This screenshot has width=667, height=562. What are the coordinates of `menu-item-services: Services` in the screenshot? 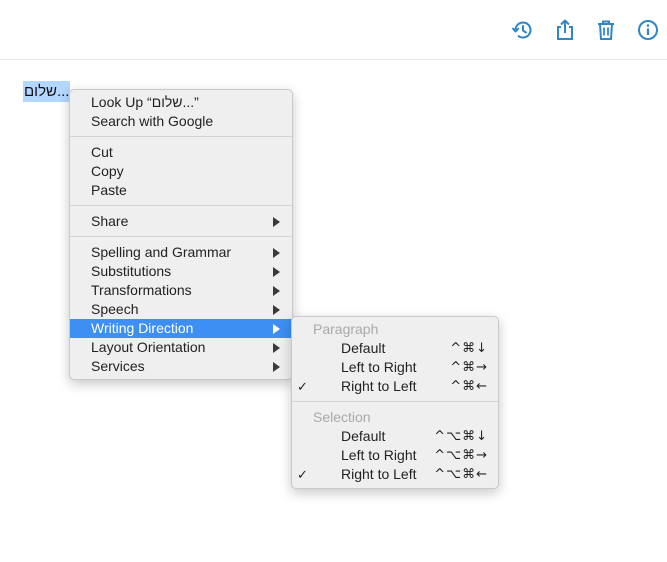 It's located at (181, 366).